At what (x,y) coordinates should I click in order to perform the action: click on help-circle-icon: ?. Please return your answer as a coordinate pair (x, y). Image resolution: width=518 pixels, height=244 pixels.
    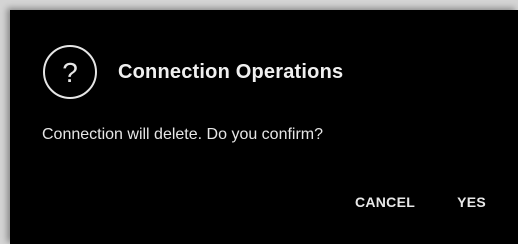
    Looking at the image, I should click on (70, 72).